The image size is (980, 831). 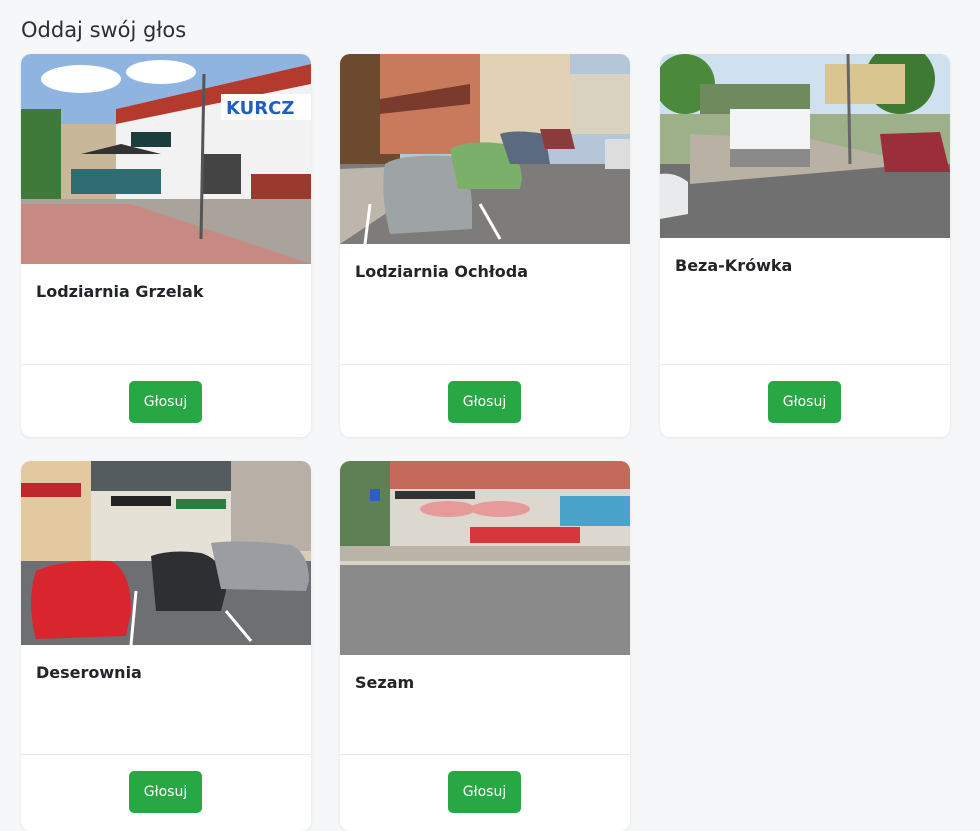 I want to click on shop-card-deserownia: Deserownia Głosuj, so click(x=166, y=646).